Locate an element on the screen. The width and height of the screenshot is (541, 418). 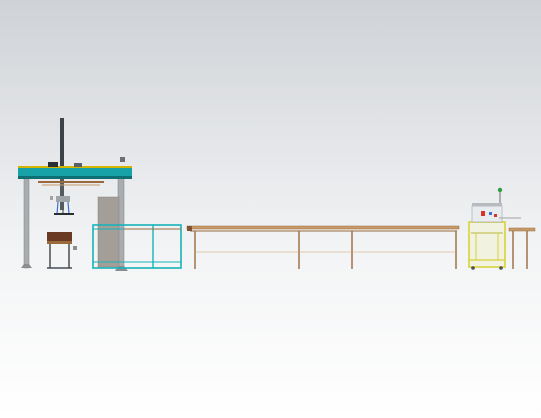
work-table-band is located at coordinates (59, 242).